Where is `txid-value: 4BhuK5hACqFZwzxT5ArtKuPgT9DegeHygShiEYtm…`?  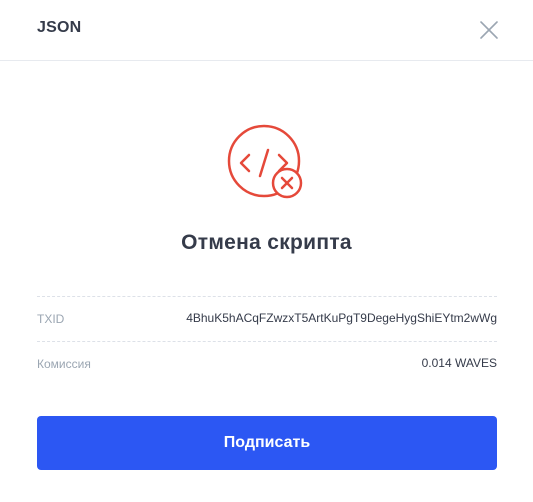
txid-value: 4BhuK5hACqFZwzxT5ArtKuPgT9DegeHygShiEYtm… is located at coordinates (341, 318).